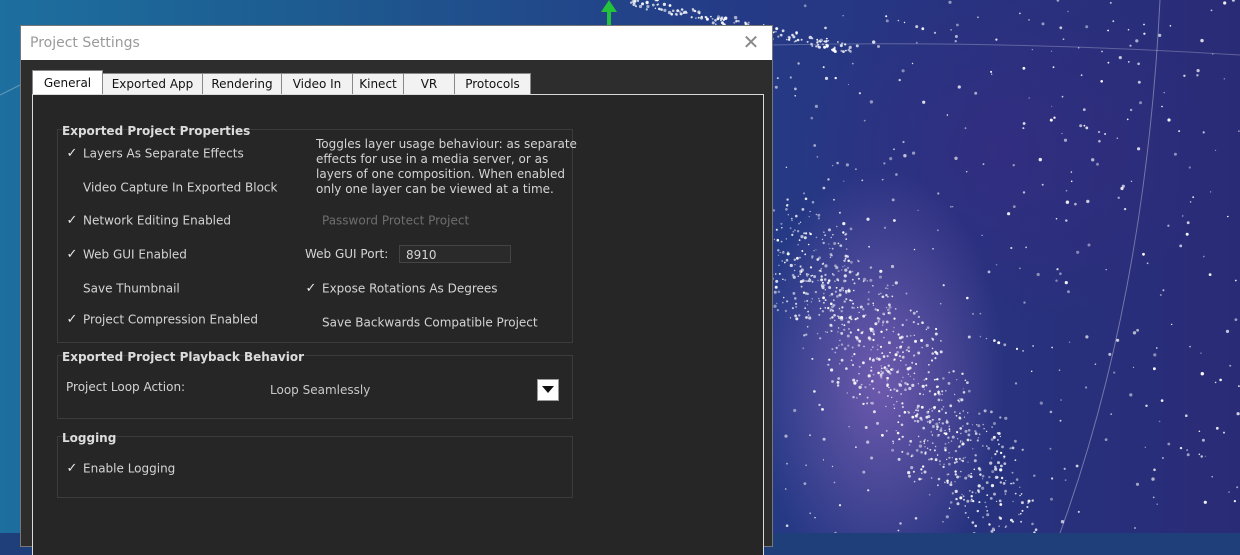 The height and width of the screenshot is (555, 1240). I want to click on dialog-title: Project Settings, so click(85, 43).